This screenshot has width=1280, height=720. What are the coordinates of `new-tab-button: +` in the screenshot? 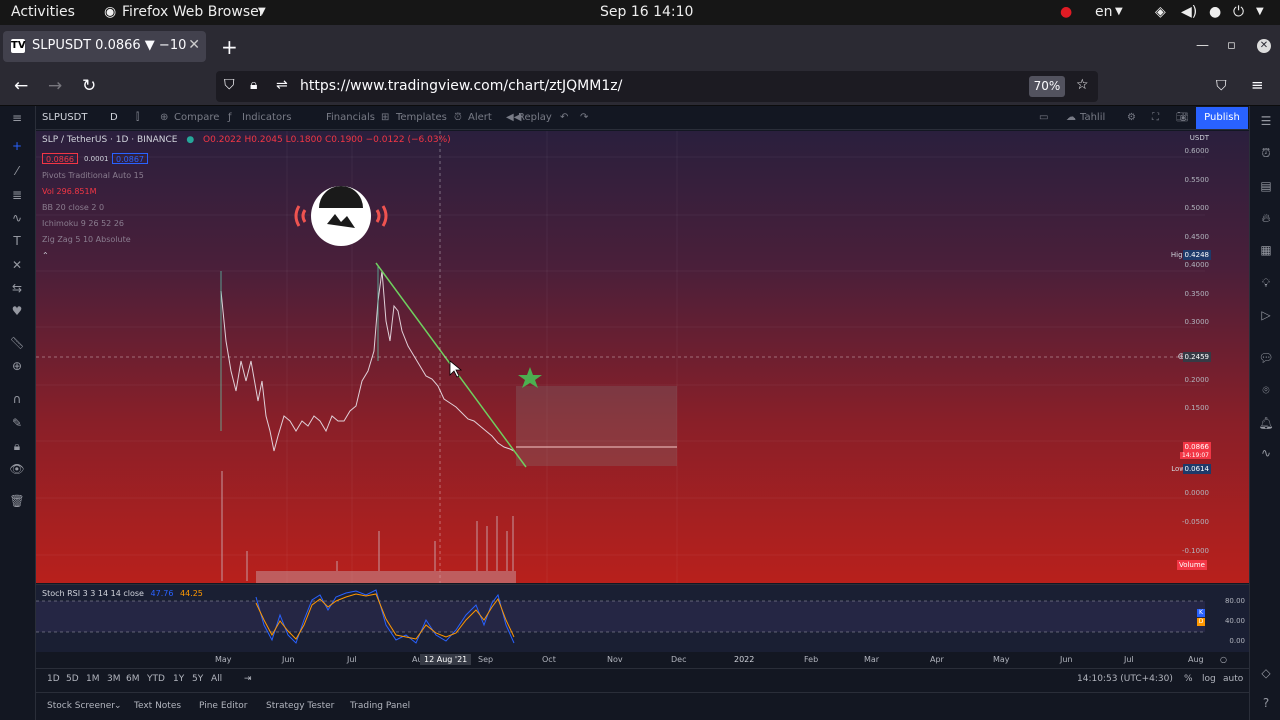 It's located at (229, 47).